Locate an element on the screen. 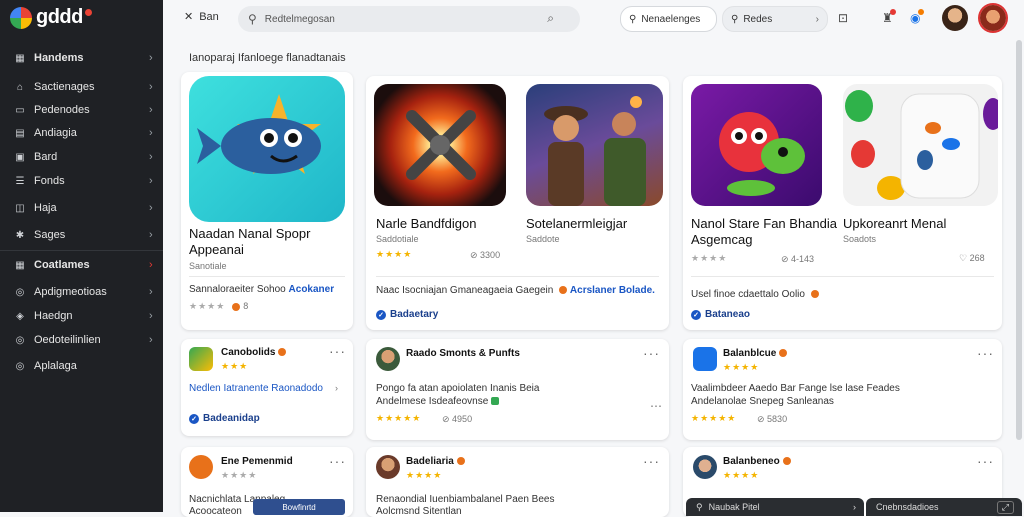  sidebar-item-label: Coatlames is located at coordinates (62, 265).